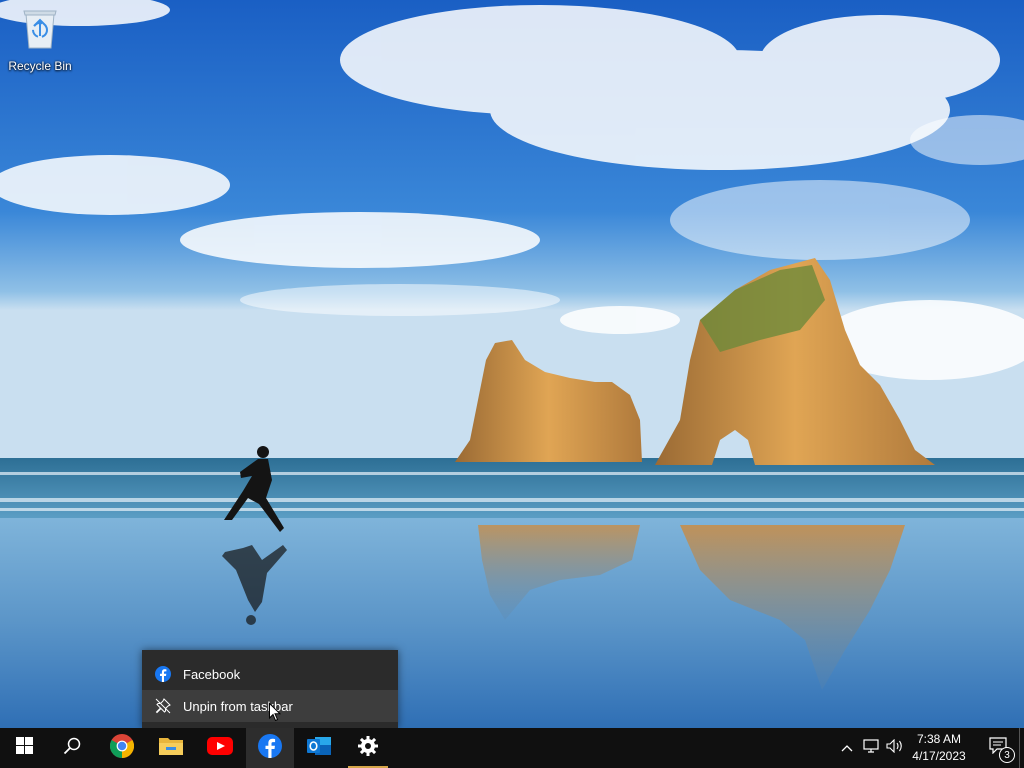 Image resolution: width=1024 pixels, height=768 pixels. What do you see at coordinates (270, 674) in the screenshot?
I see `jump-list-item-facebook: Facebook` at bounding box center [270, 674].